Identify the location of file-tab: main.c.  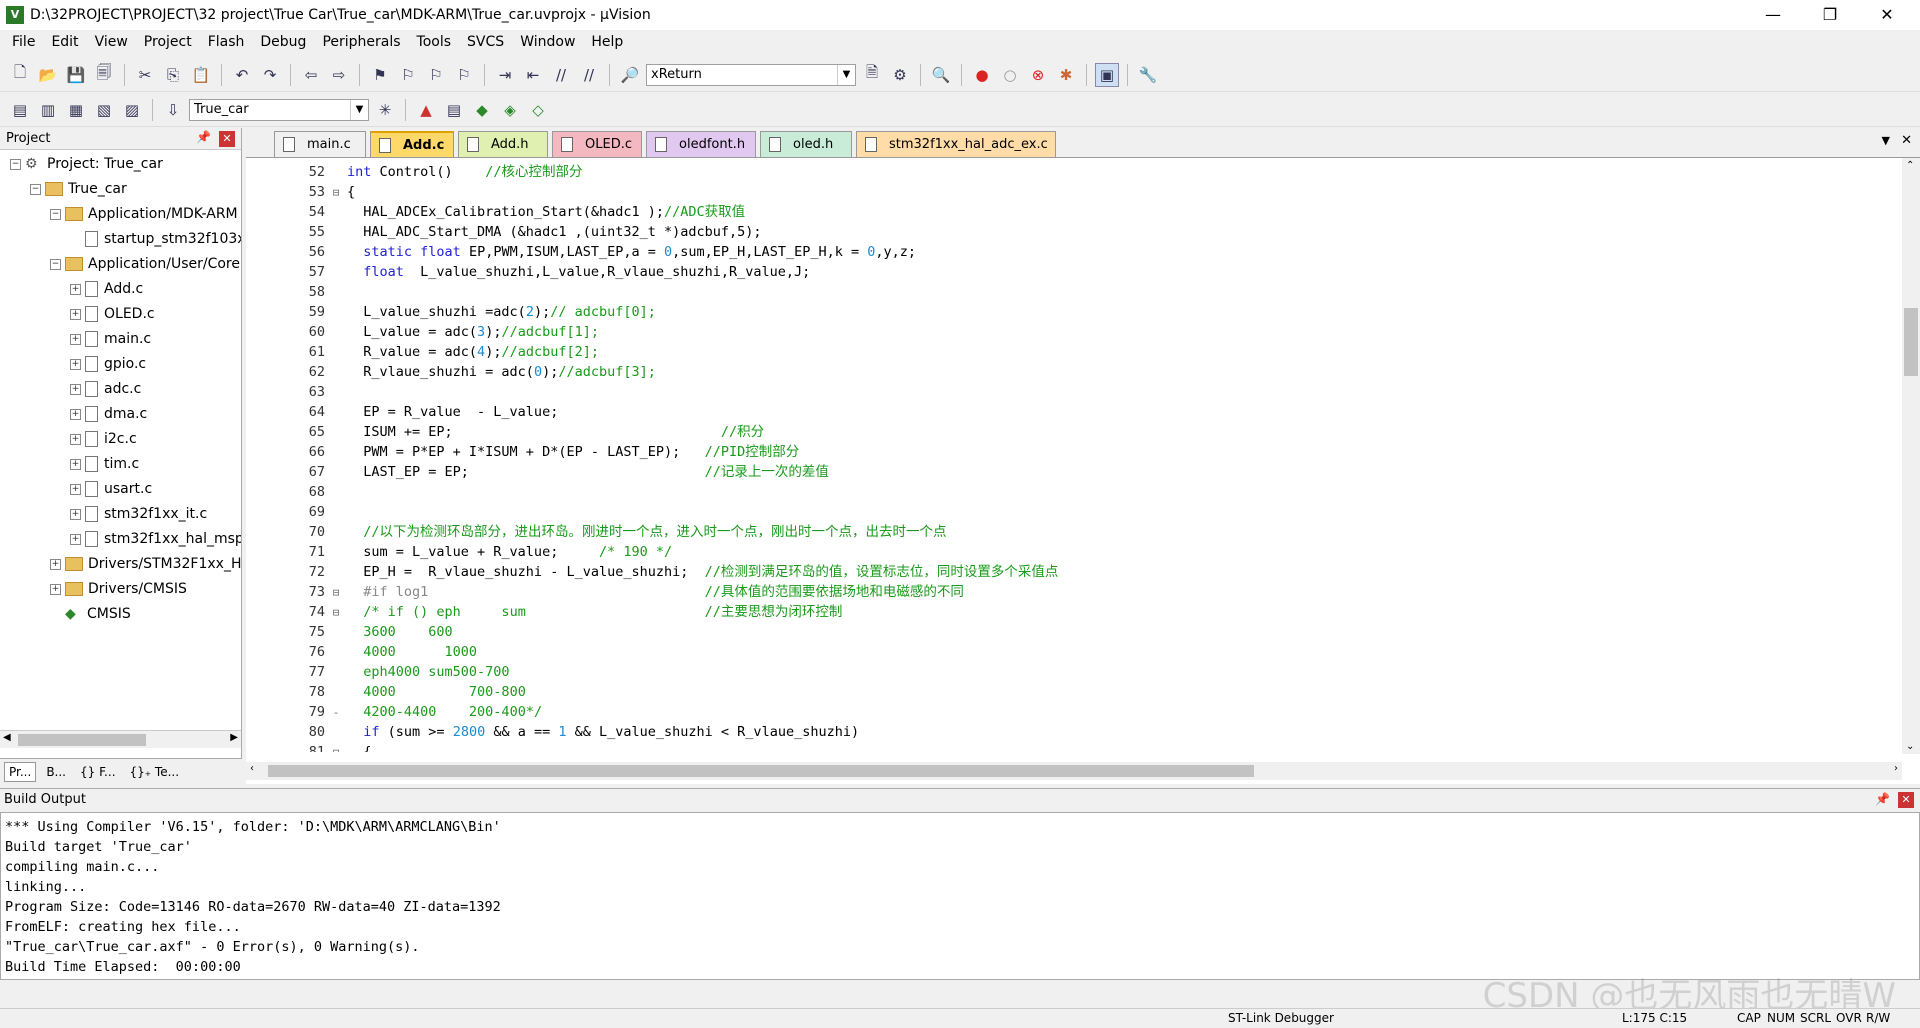
(320, 144).